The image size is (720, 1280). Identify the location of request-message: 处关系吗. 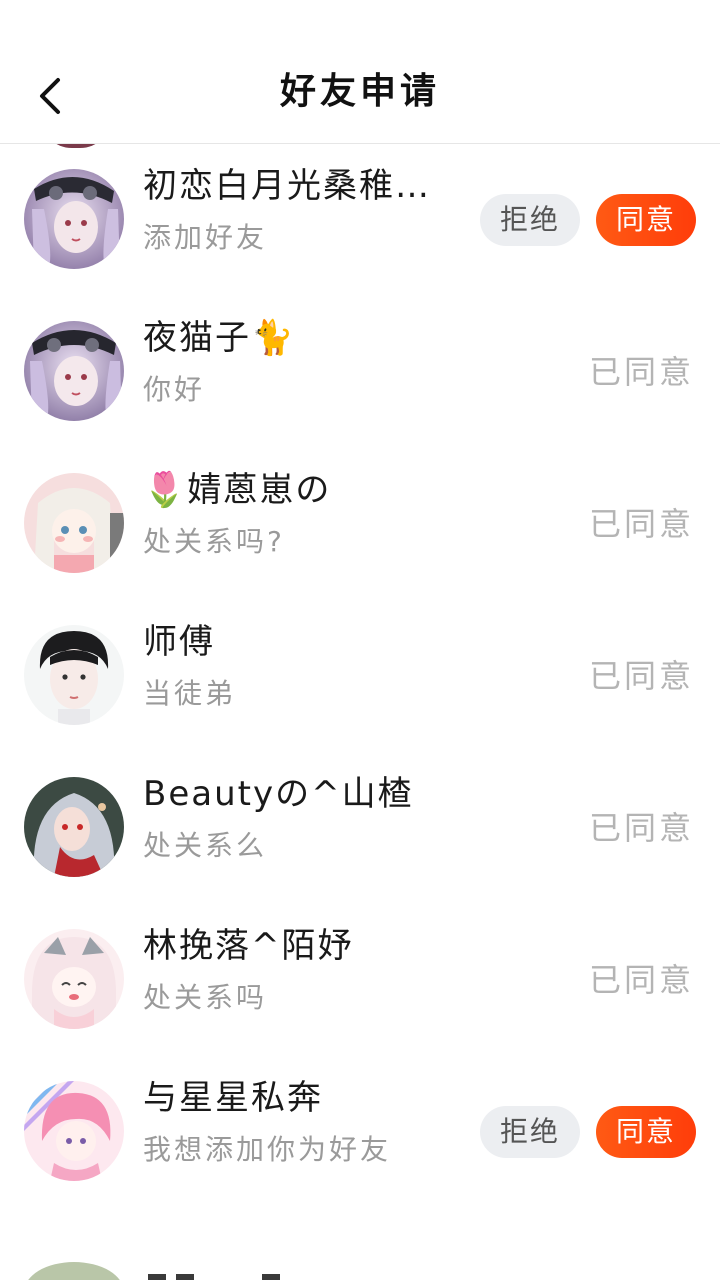
(205, 997).